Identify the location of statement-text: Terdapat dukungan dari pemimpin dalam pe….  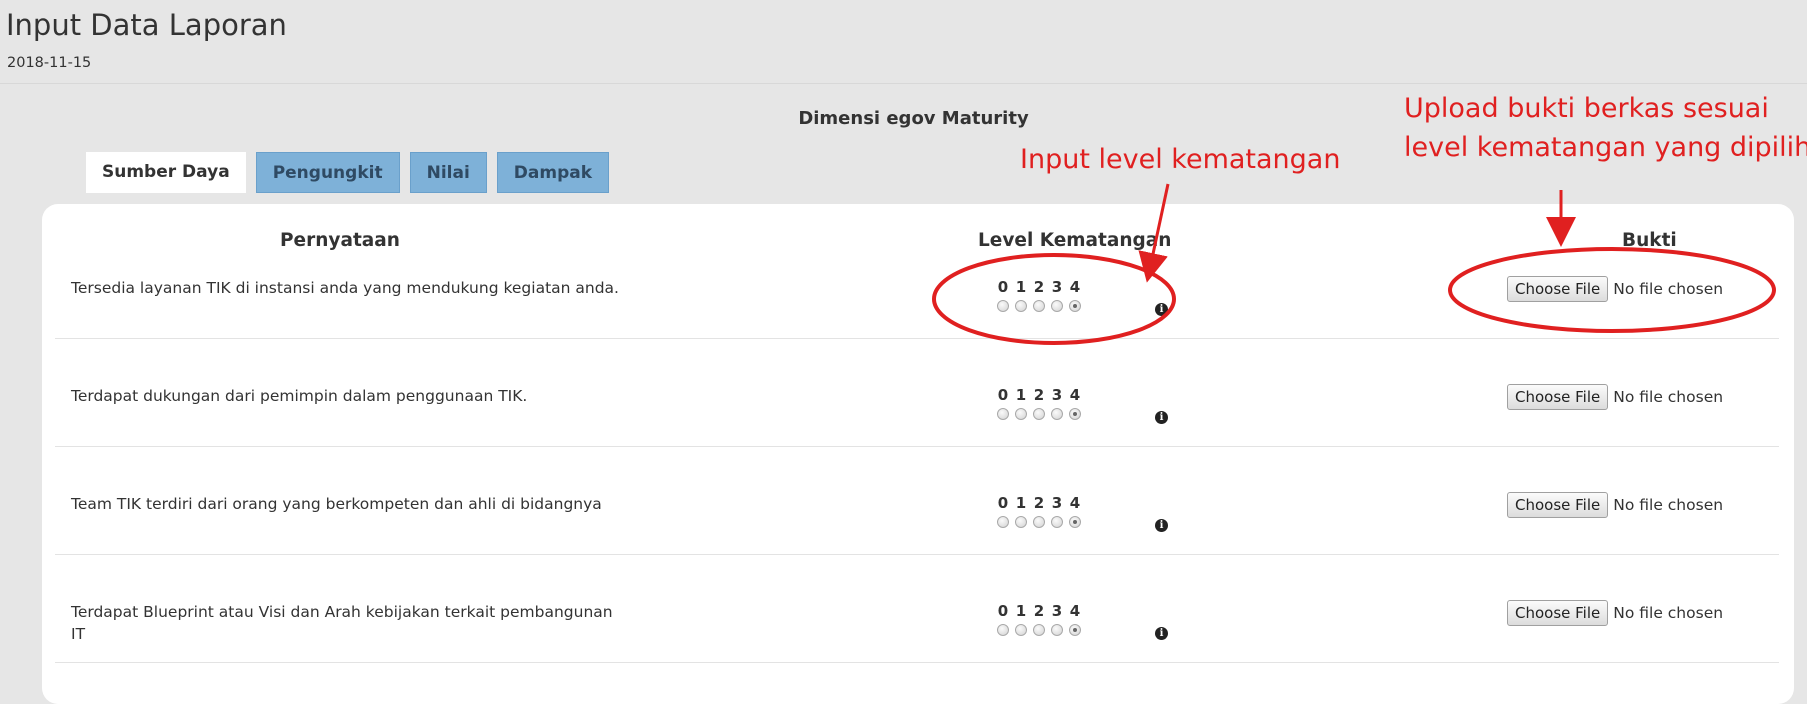
(299, 396).